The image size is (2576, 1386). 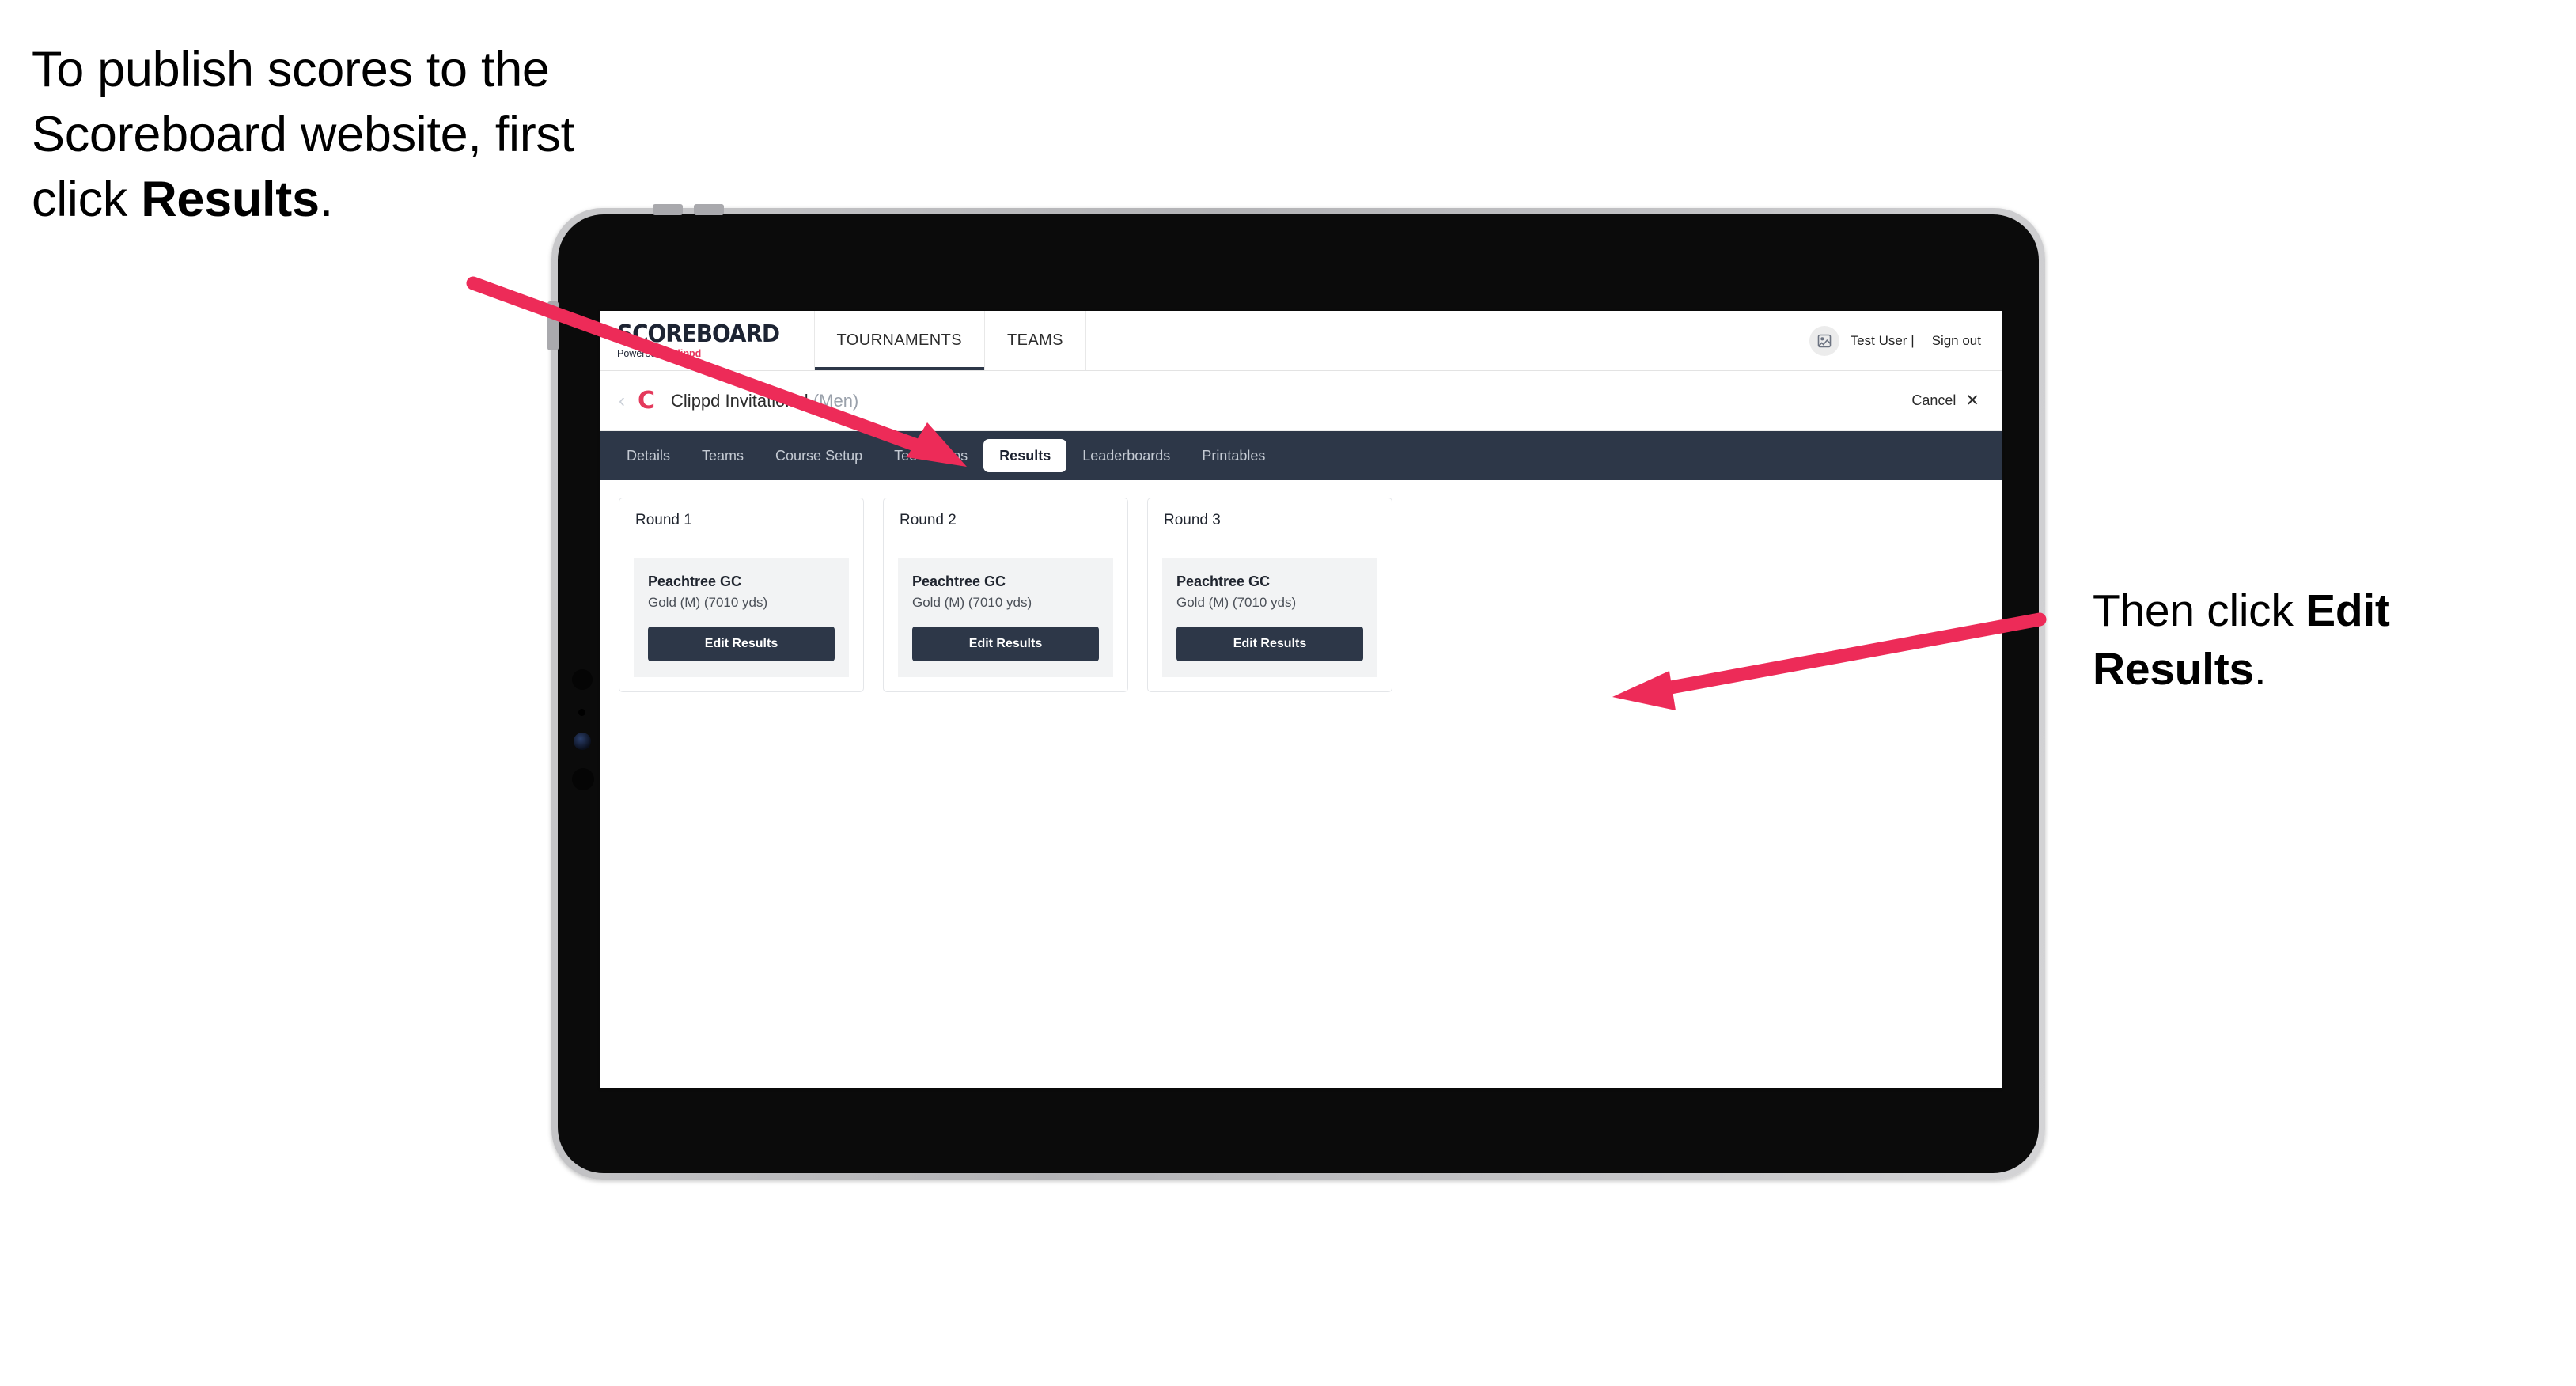 What do you see at coordinates (230, 199) in the screenshot?
I see `annotation-left-emphasis: Results` at bounding box center [230, 199].